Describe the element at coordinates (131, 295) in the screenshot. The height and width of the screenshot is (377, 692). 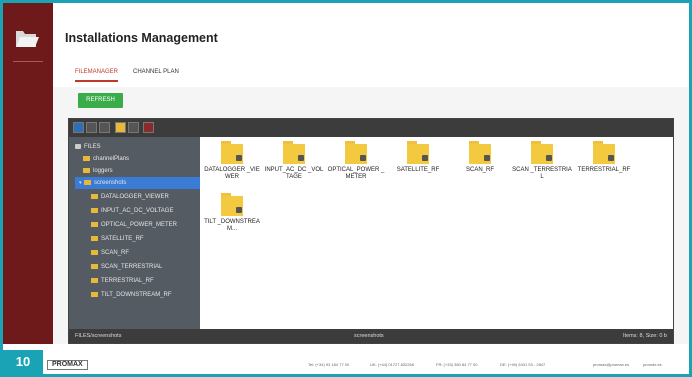
I see `tree-item-tilt-downstream-rf: TILT_DOWNSTREAM_RF` at that location.